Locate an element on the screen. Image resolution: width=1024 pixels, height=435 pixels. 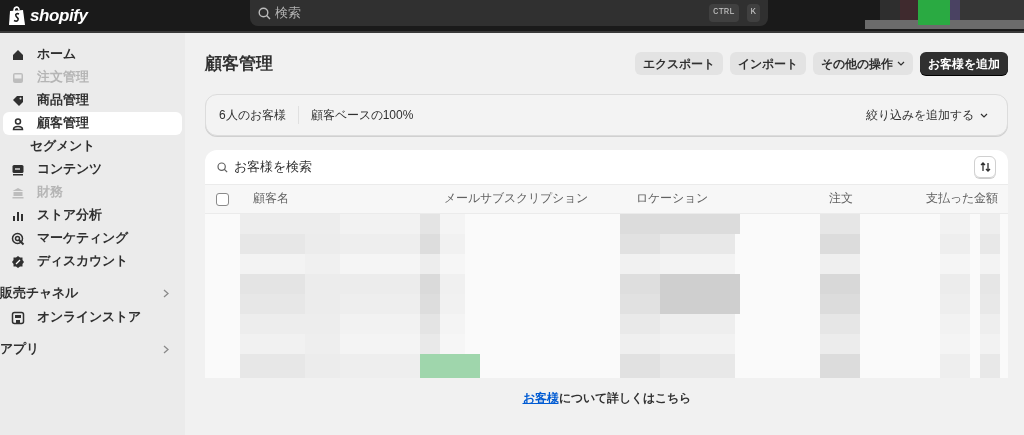
nav-item: ホーム is located at coordinates (92, 54).